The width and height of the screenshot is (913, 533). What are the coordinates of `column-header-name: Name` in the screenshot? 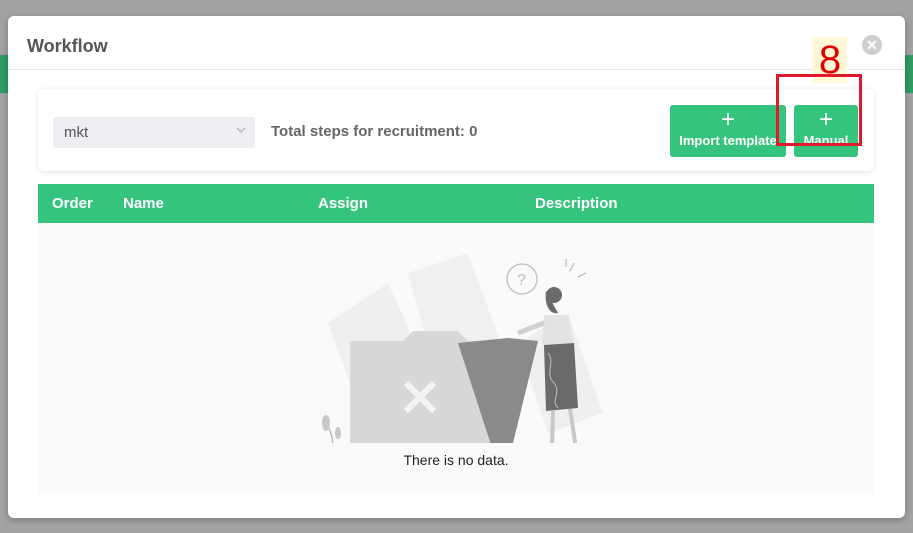 It's located at (143, 203).